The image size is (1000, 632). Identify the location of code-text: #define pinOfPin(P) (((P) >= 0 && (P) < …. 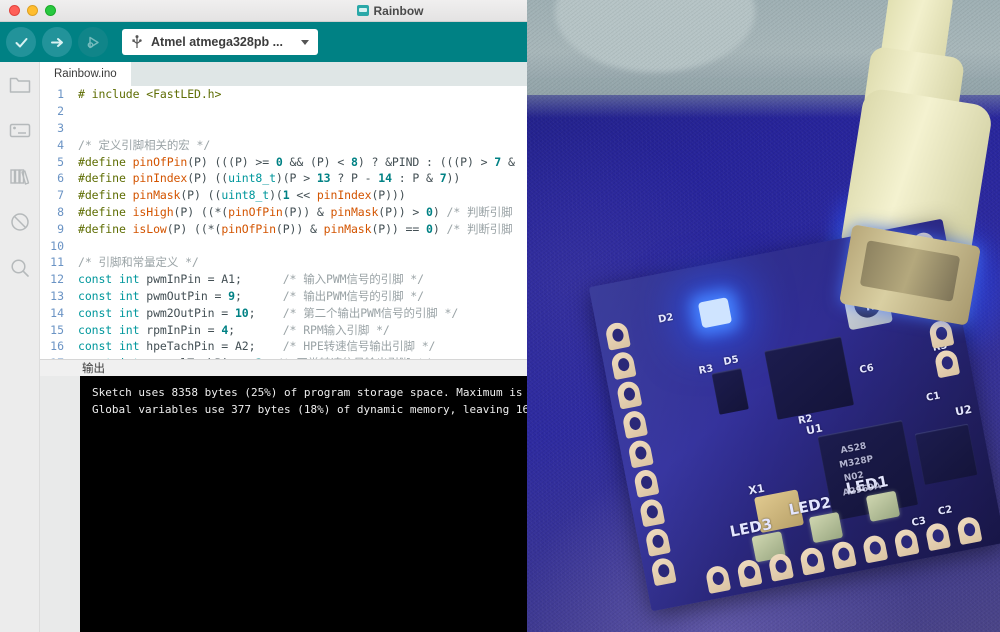
(296, 161).